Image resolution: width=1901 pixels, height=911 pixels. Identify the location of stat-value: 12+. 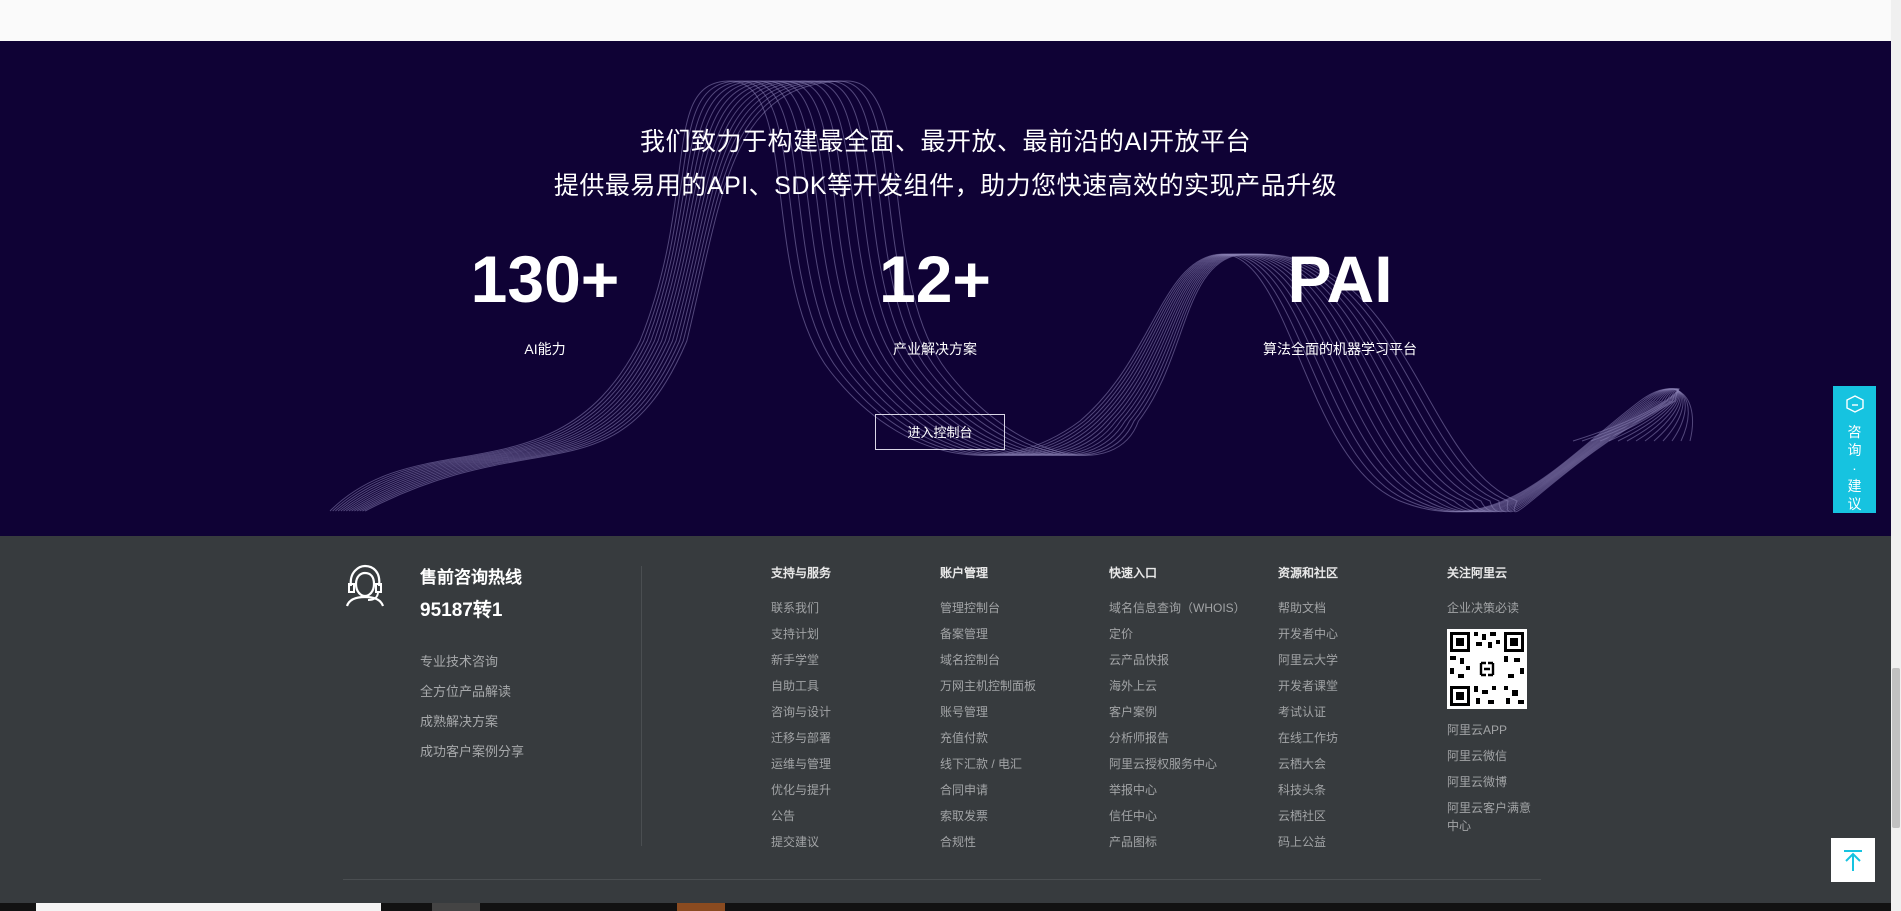
(935, 279).